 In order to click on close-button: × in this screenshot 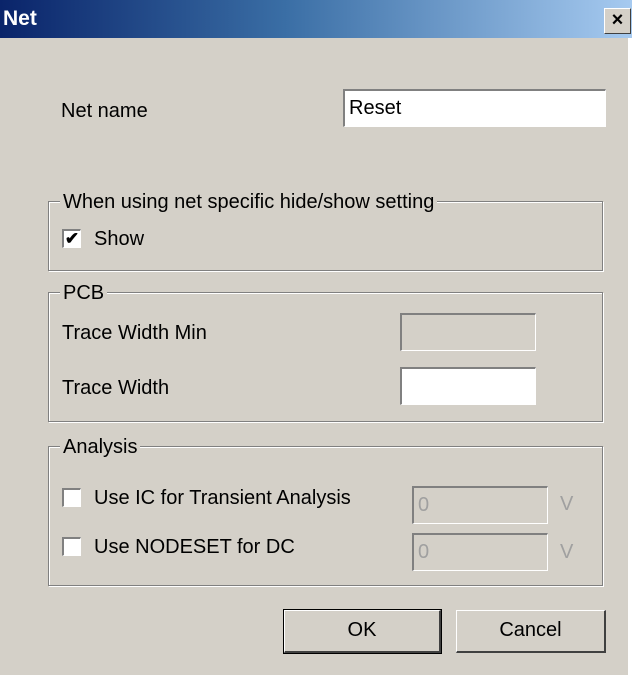, I will do `click(617, 21)`.